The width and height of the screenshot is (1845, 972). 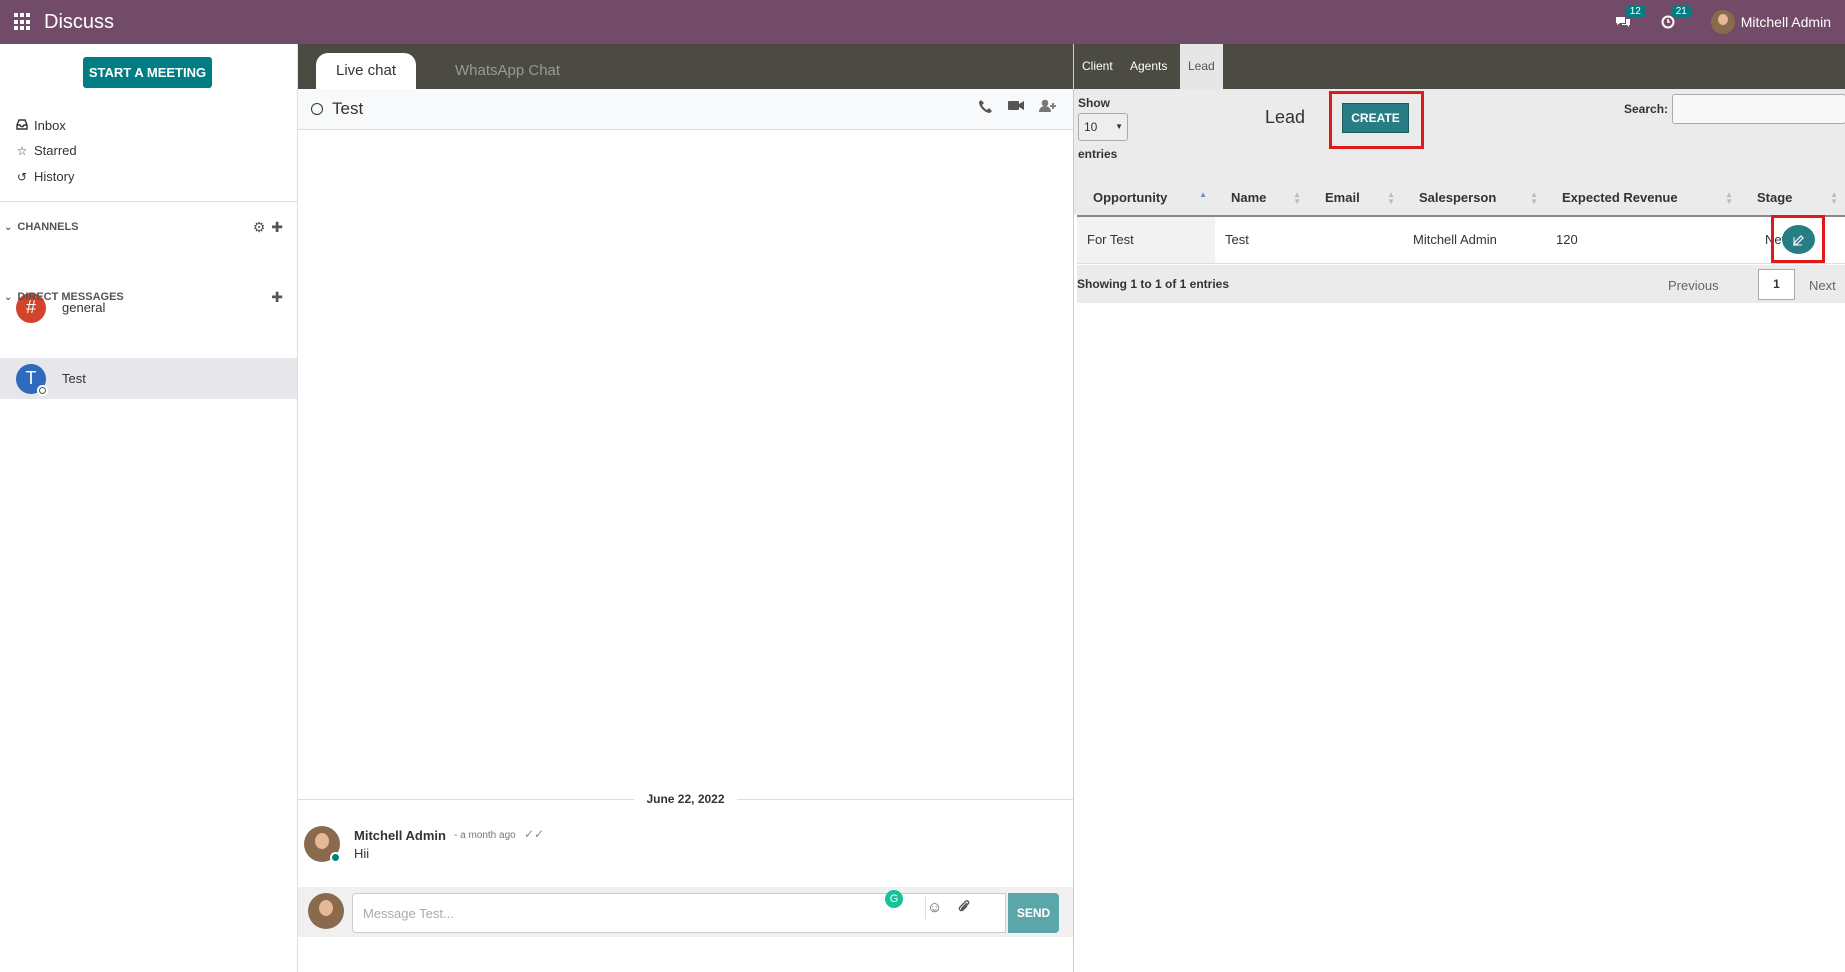 What do you see at coordinates (1146, 240) in the screenshot?
I see `cell-opportunity: For Test` at bounding box center [1146, 240].